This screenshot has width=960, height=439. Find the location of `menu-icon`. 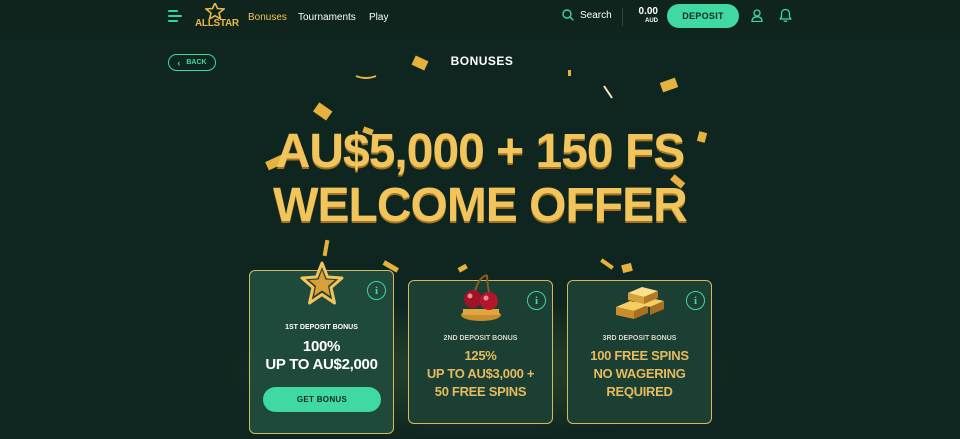

menu-icon is located at coordinates (175, 16).